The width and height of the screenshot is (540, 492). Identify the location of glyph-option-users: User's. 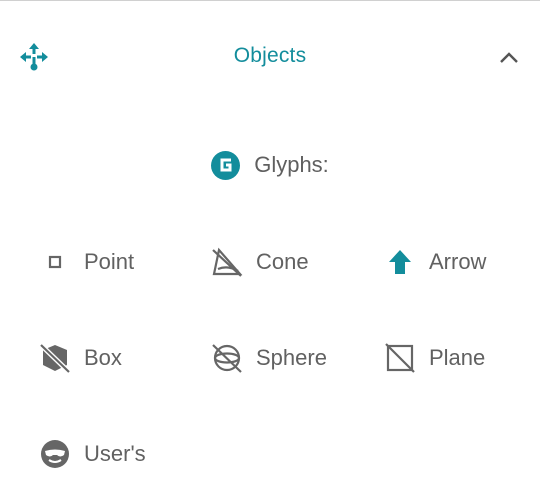
(92, 454).